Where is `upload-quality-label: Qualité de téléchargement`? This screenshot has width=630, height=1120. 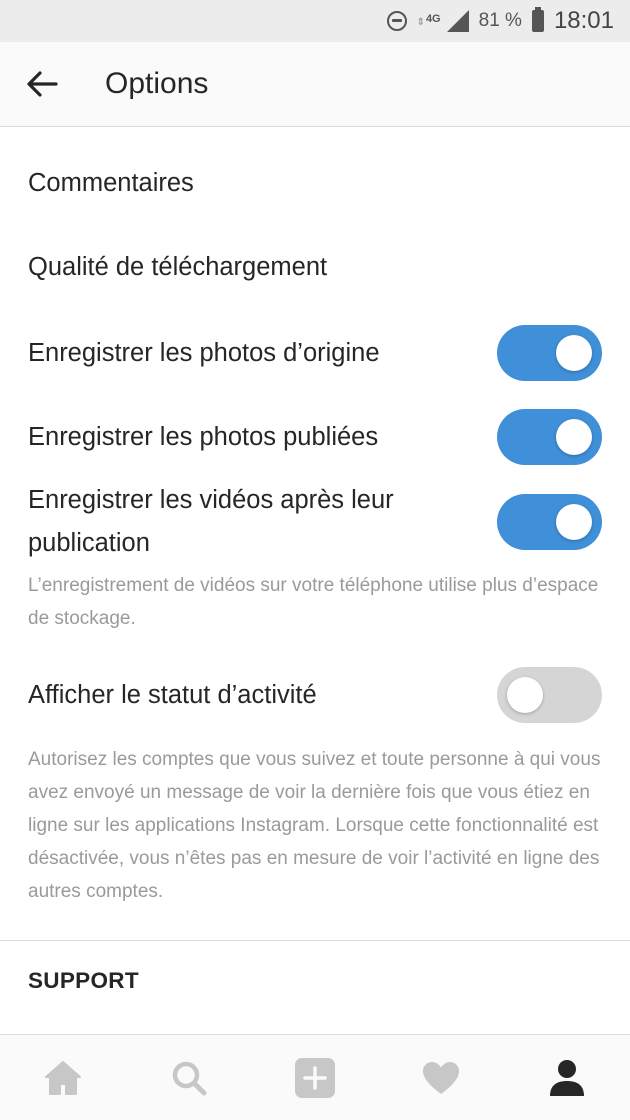
upload-quality-label: Qualité de téléchargement is located at coordinates (178, 267).